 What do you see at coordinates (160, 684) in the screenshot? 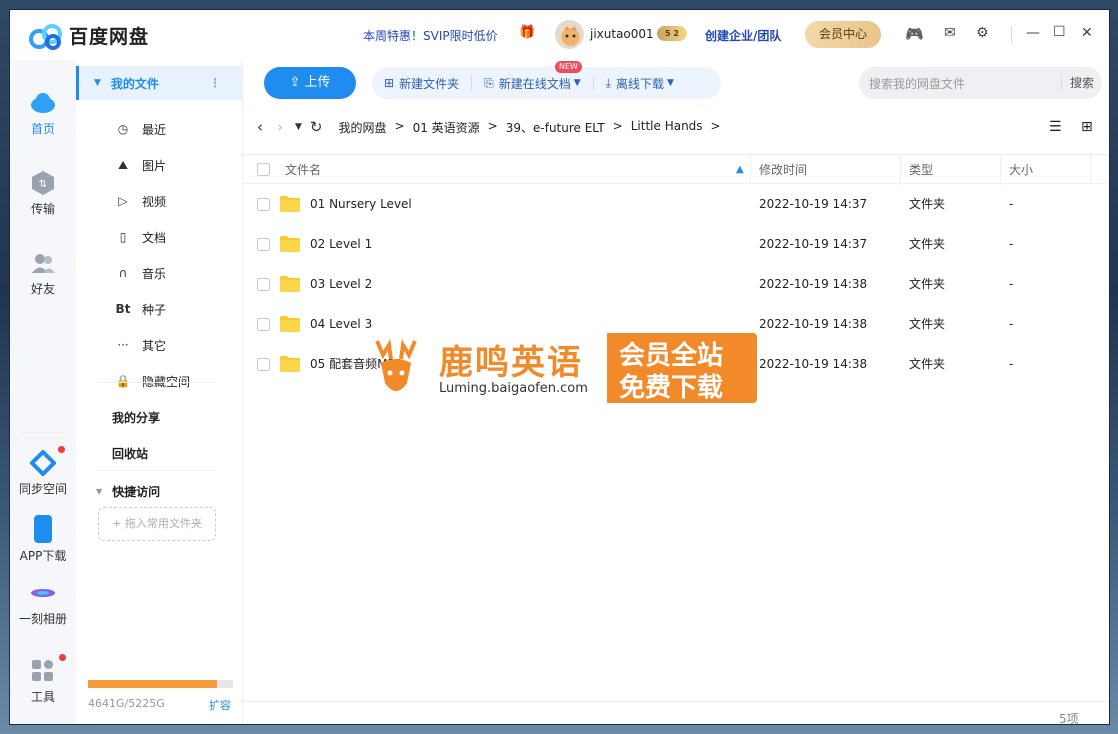
I see `storage-bar` at bounding box center [160, 684].